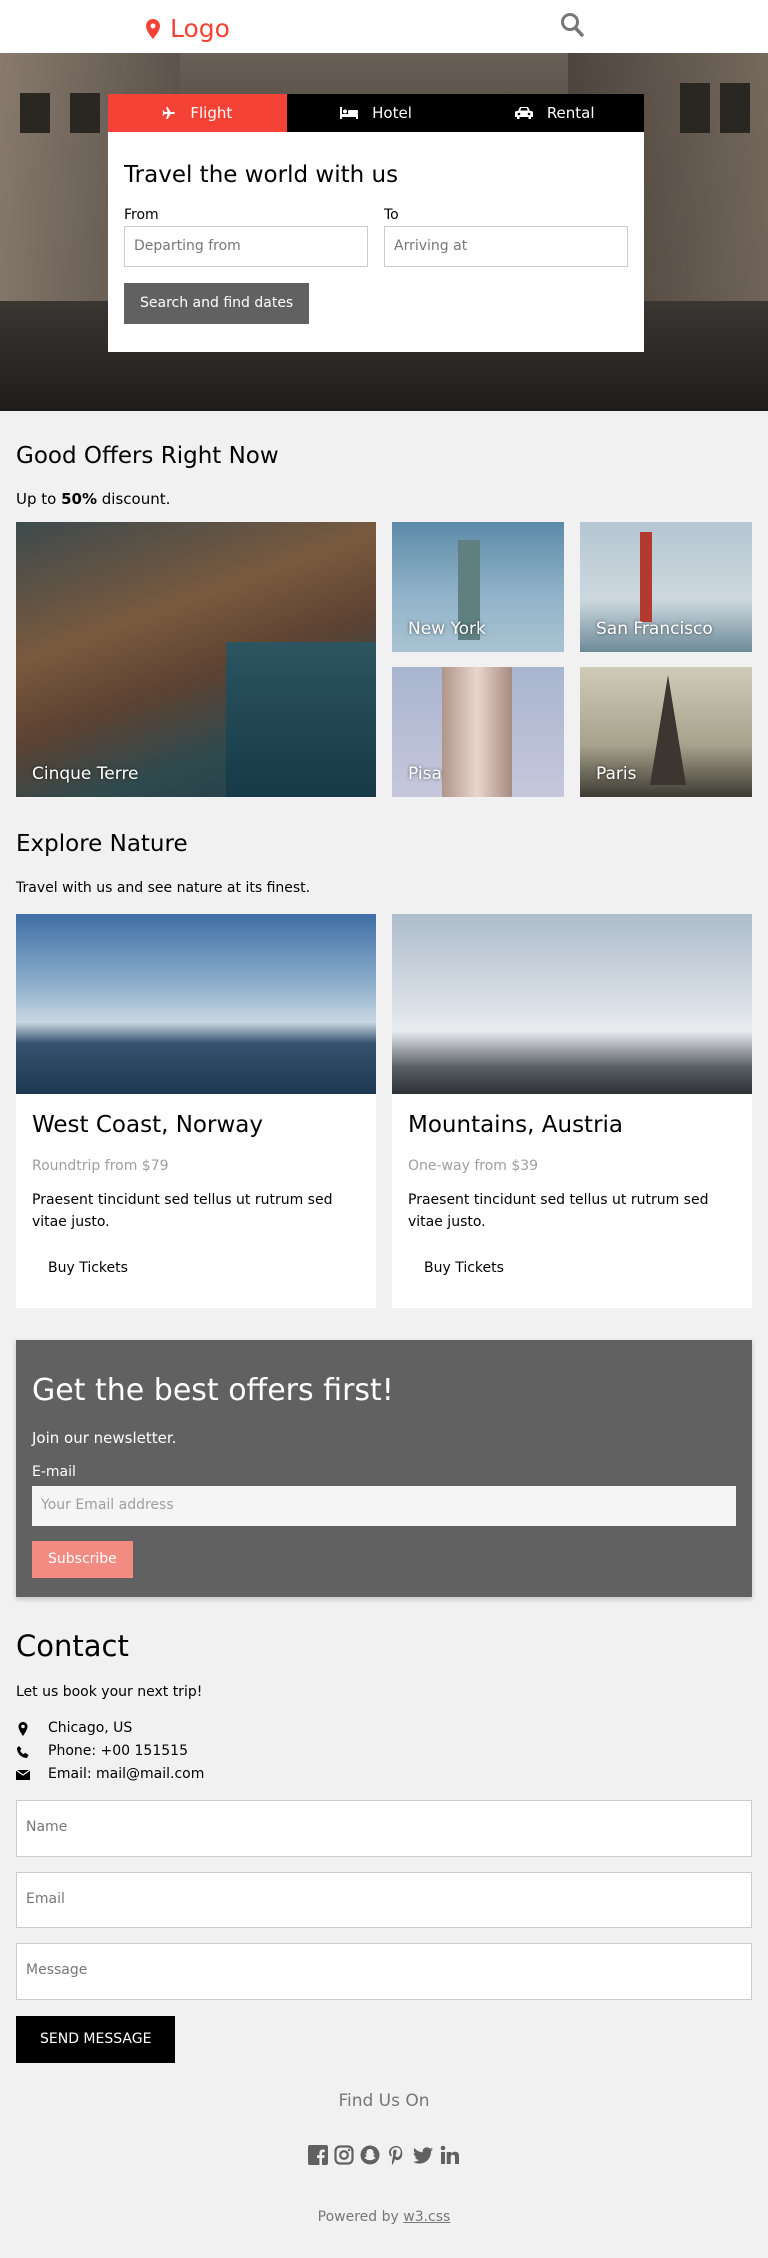 Image resolution: width=768 pixels, height=2258 pixels. I want to click on to-field-group: To Arriving at, so click(506, 236).